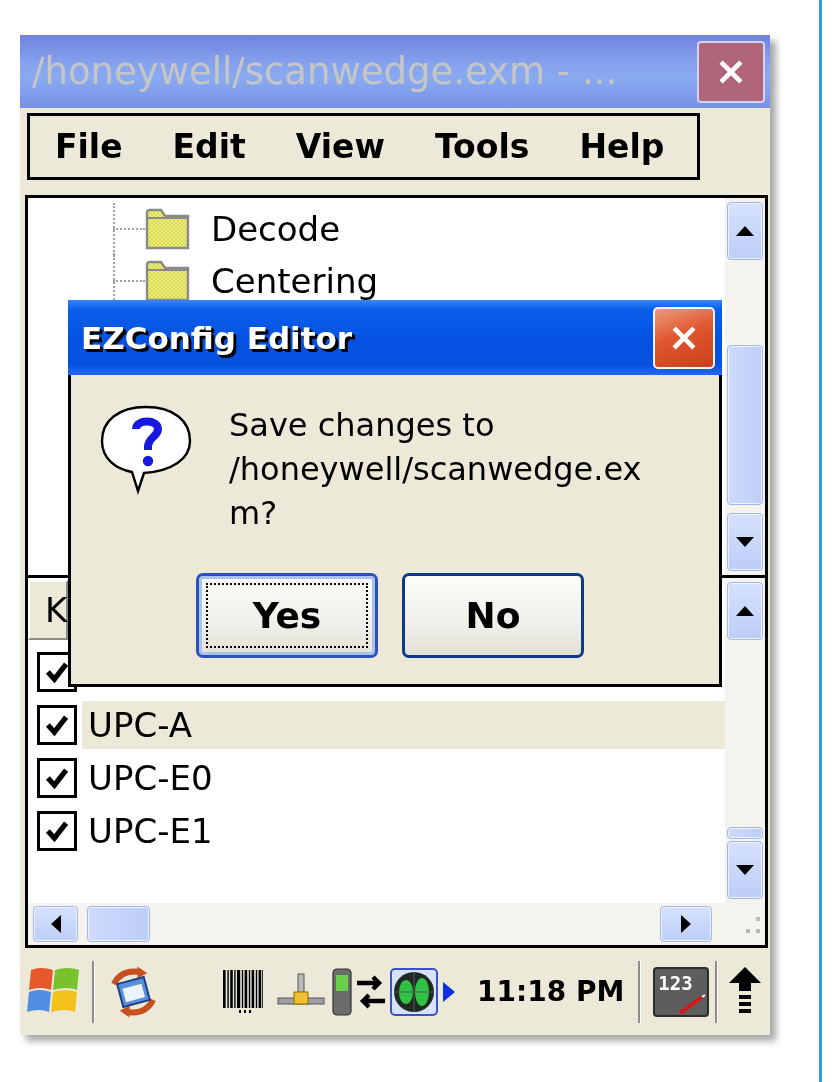 This screenshot has height=1082, width=833. What do you see at coordinates (681, 991) in the screenshot?
I see `input-panel-button: 123` at bounding box center [681, 991].